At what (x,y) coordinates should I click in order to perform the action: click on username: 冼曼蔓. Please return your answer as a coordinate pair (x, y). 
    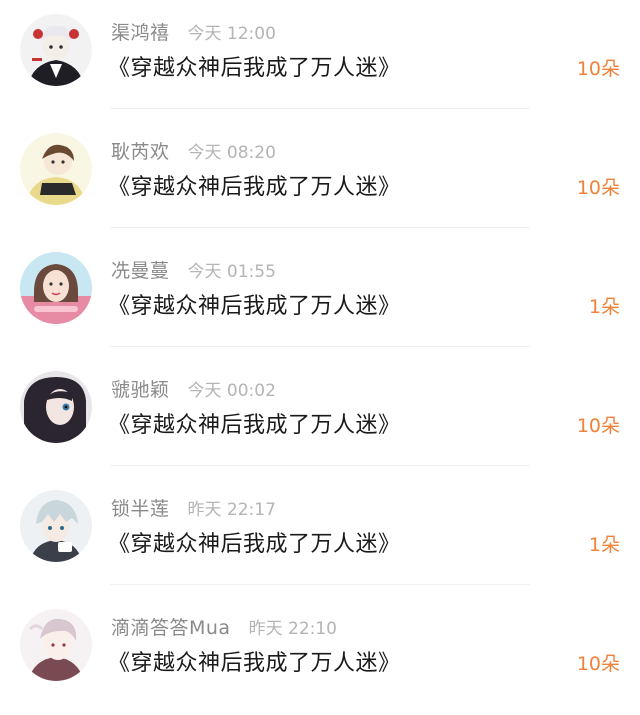
    Looking at the image, I should click on (140, 269).